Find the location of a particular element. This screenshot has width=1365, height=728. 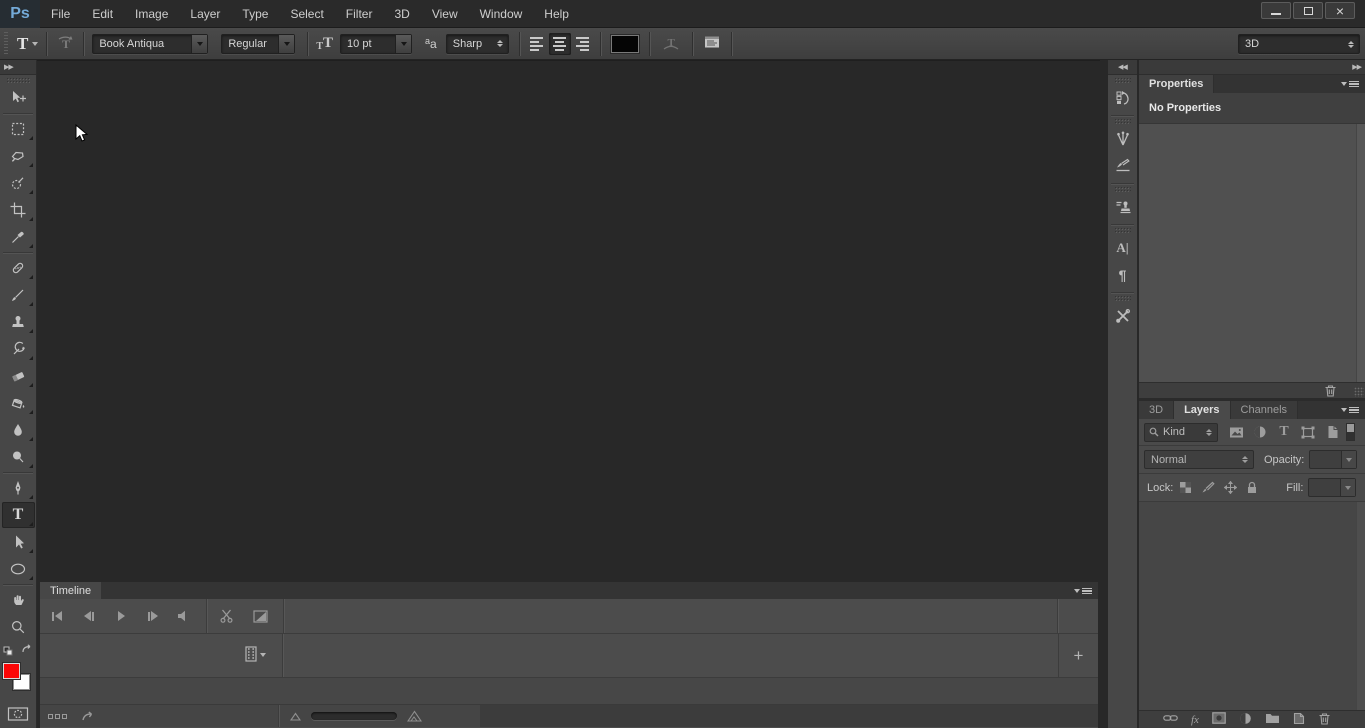

opacity-dropdown-button is located at coordinates (1349, 459).